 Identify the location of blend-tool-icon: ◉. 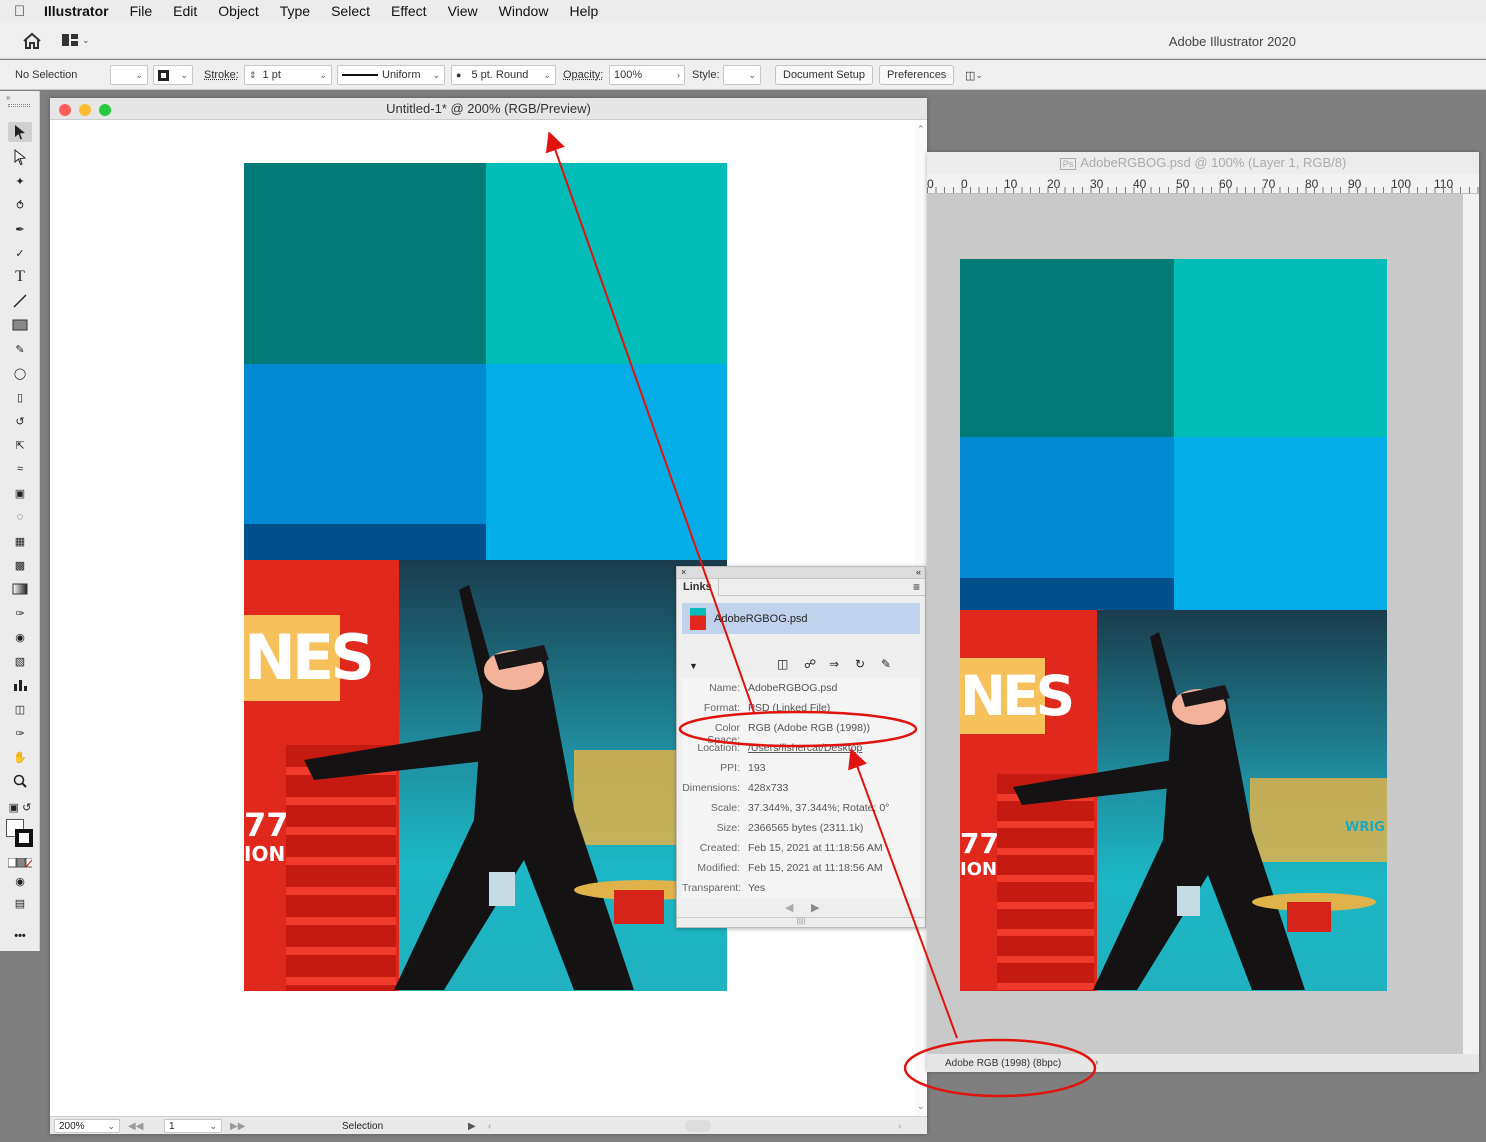
(20, 637).